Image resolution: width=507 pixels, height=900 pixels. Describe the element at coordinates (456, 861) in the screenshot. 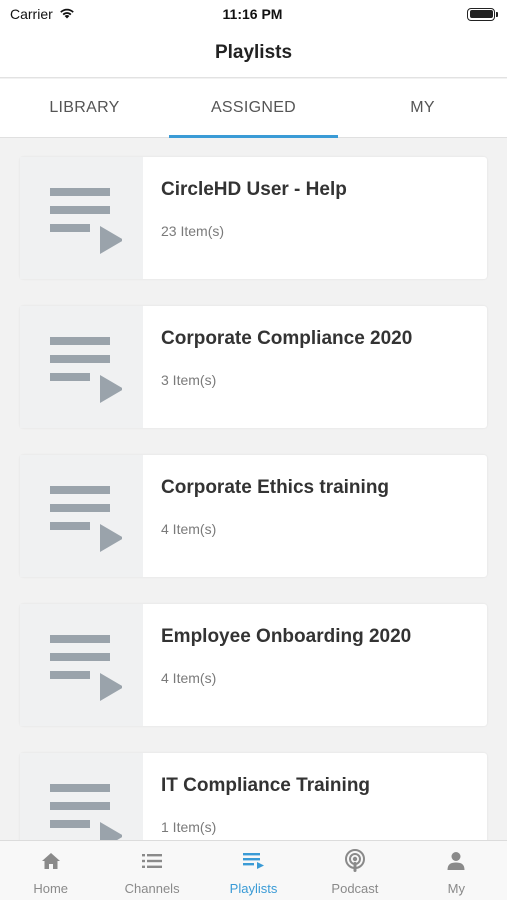

I see `person-icon` at that location.